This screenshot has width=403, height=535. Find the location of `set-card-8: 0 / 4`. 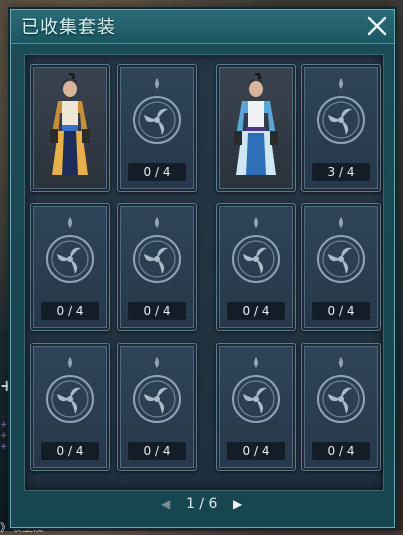

set-card-8: 0 / 4 is located at coordinates (341, 267).